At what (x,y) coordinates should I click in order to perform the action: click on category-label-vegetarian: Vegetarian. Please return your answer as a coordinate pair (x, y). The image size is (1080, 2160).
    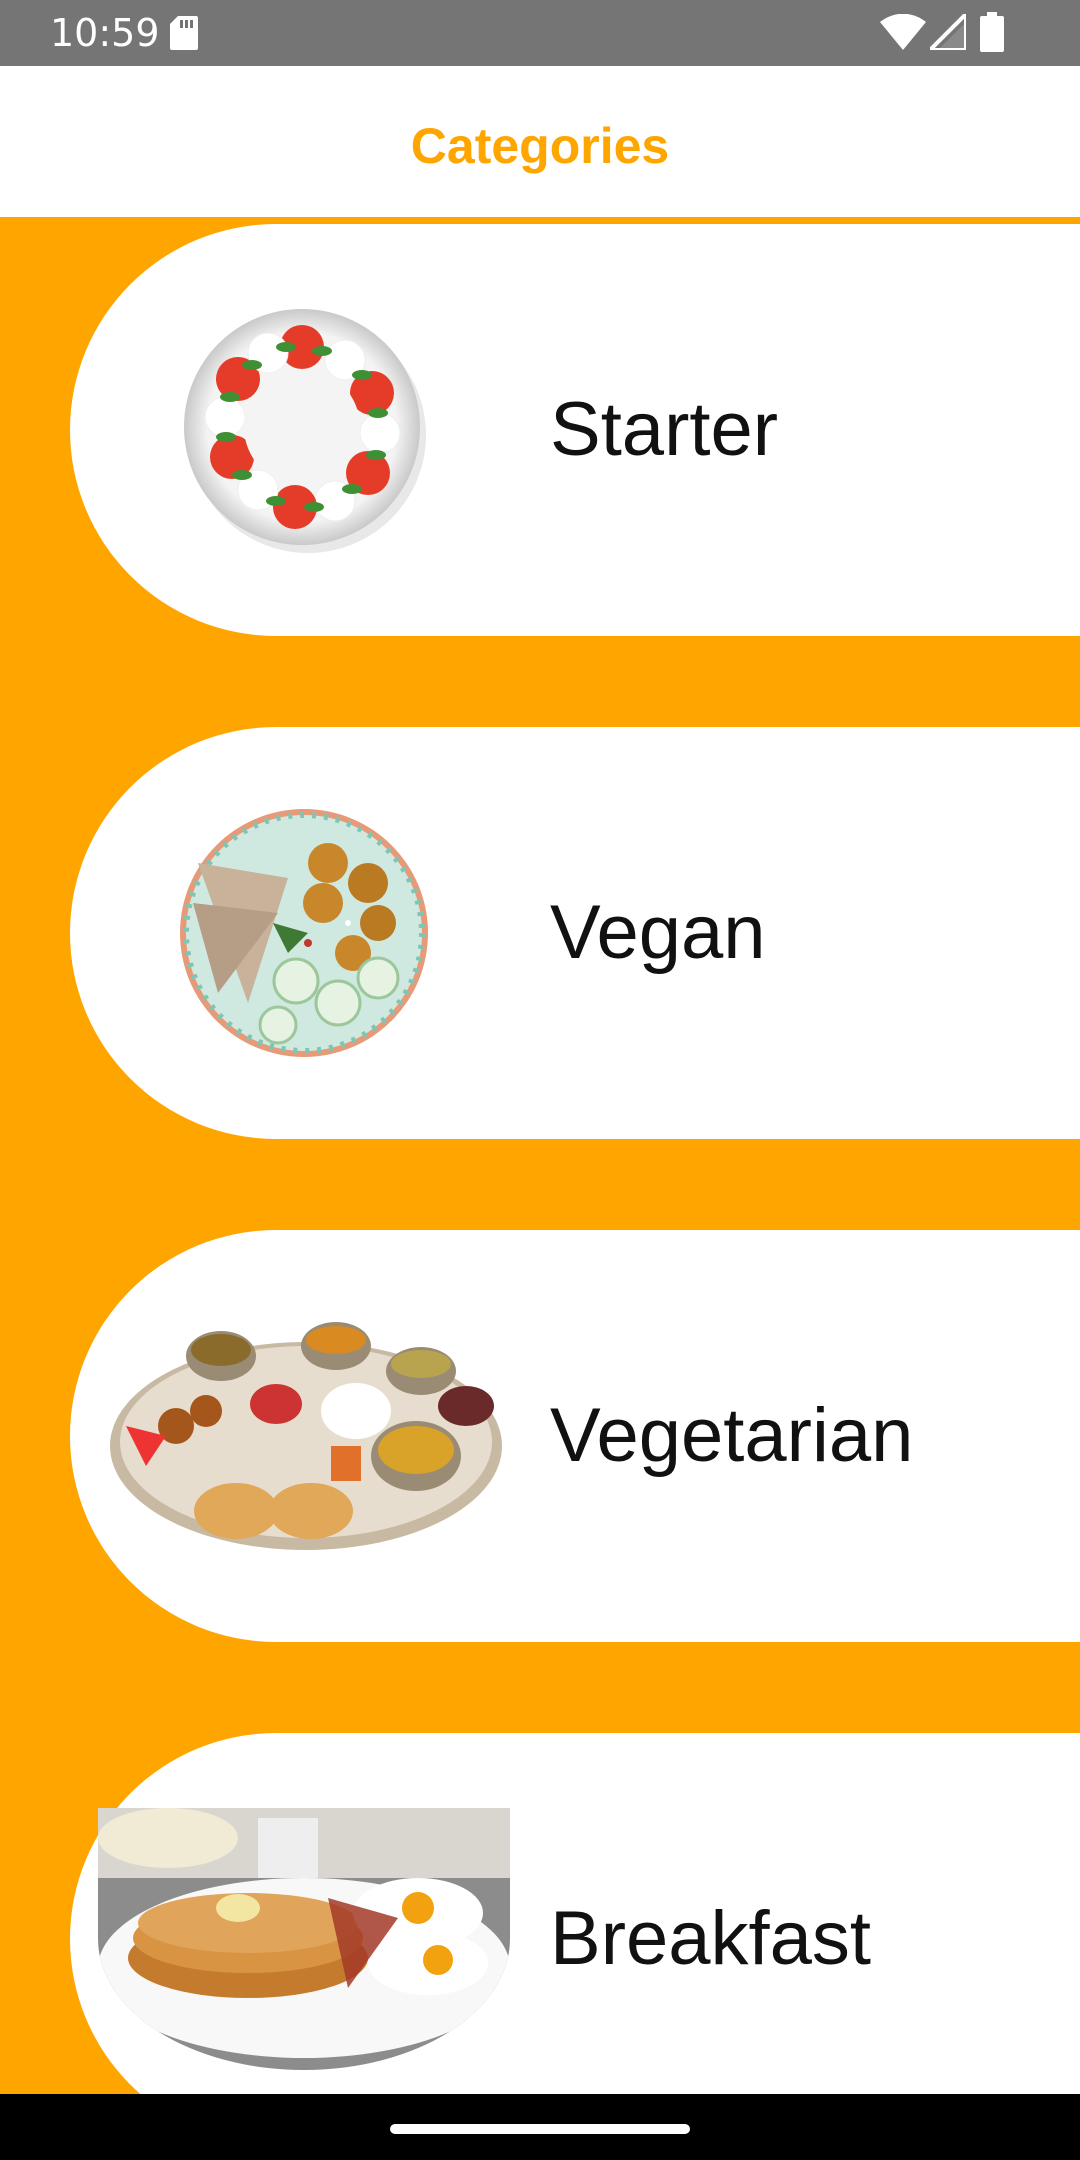
    Looking at the image, I should click on (732, 1435).